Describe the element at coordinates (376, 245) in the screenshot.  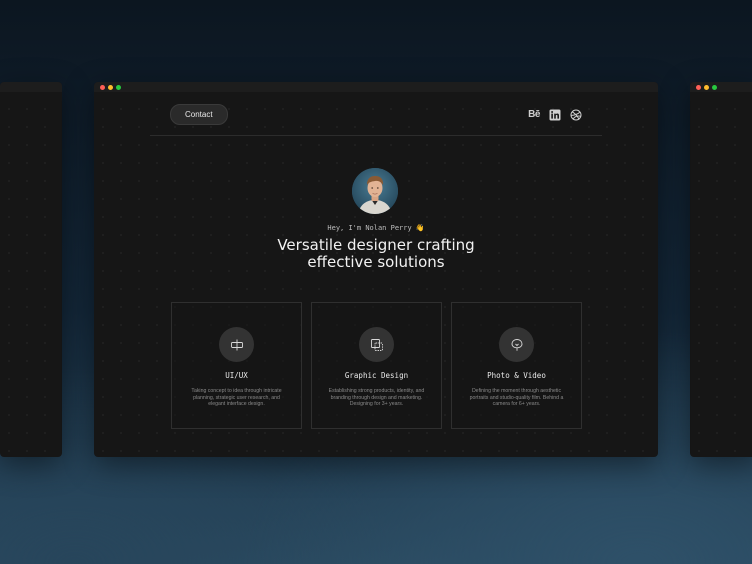
I see `headline-line-1: Versatile designer crafting` at that location.